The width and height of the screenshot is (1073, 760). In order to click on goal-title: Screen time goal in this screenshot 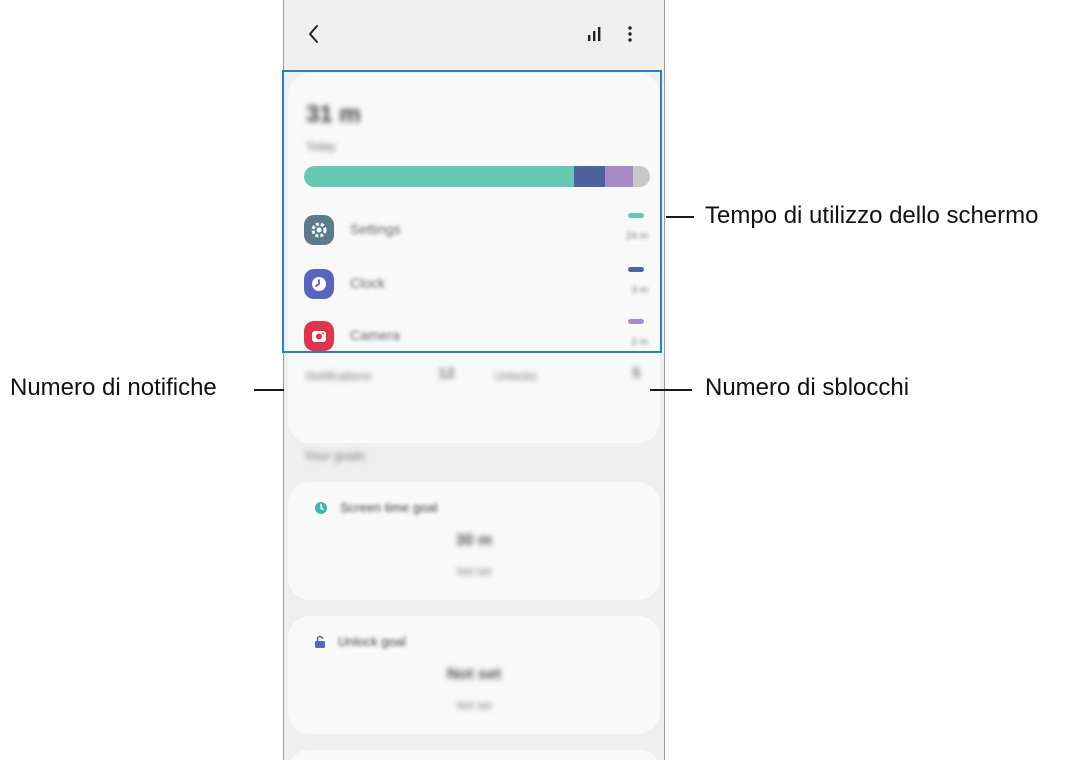, I will do `click(389, 507)`.